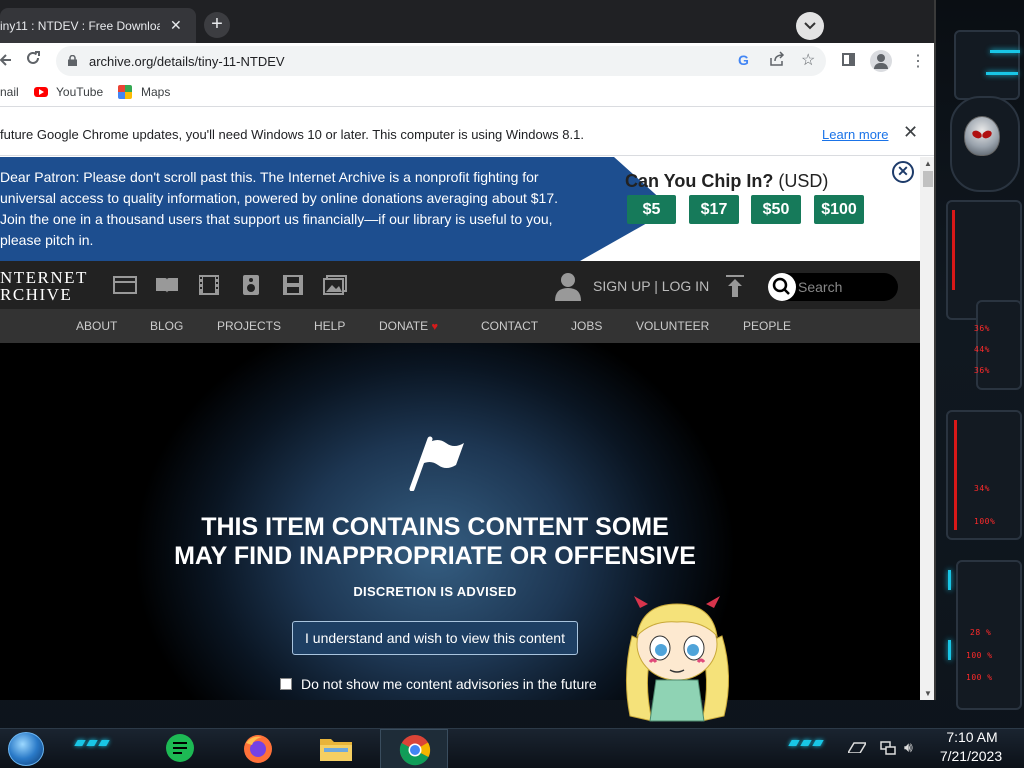  I want to click on nav-jobs: JOBS, so click(586, 326).